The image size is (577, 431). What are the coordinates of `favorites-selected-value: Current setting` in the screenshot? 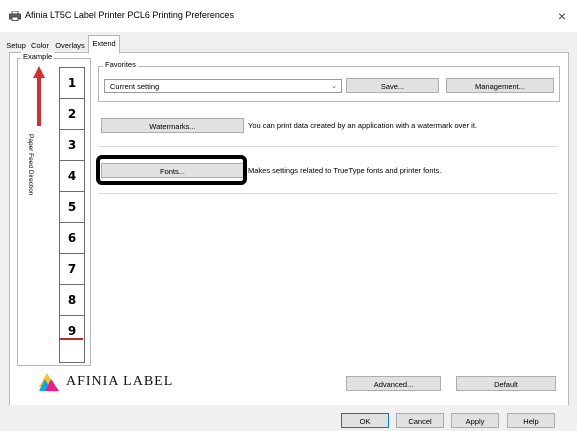 It's located at (135, 86).